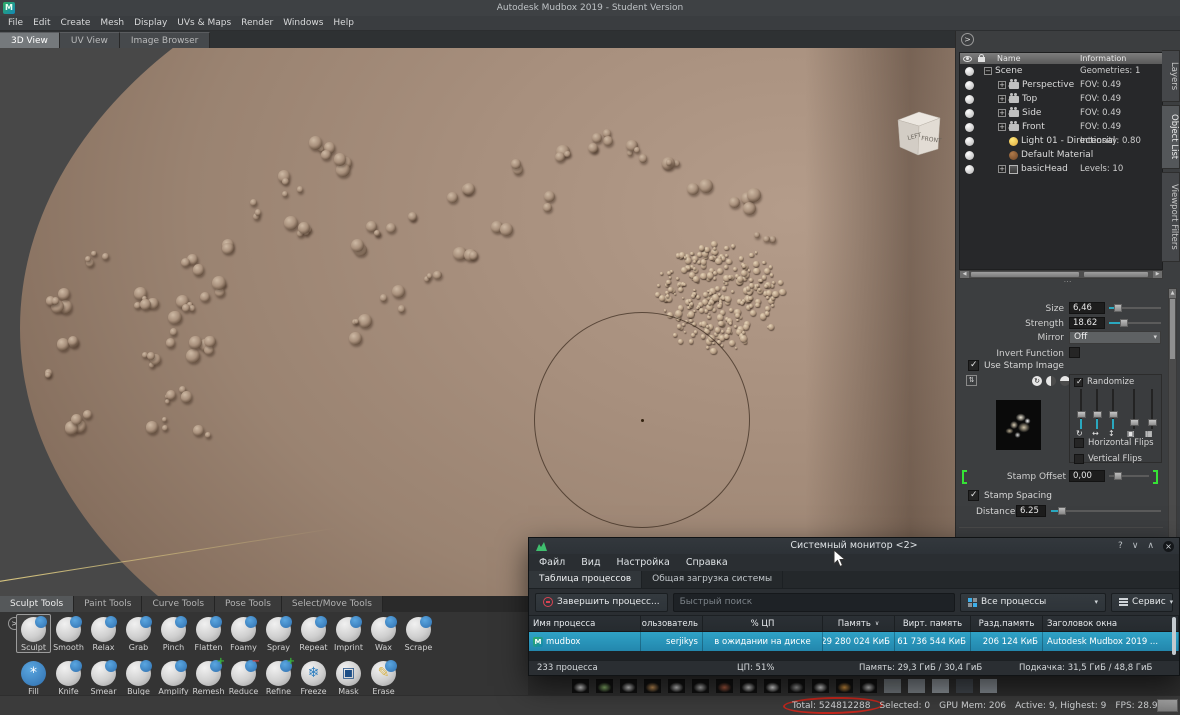  What do you see at coordinates (1087, 308) in the screenshot?
I see `size-input: 6,46` at bounding box center [1087, 308].